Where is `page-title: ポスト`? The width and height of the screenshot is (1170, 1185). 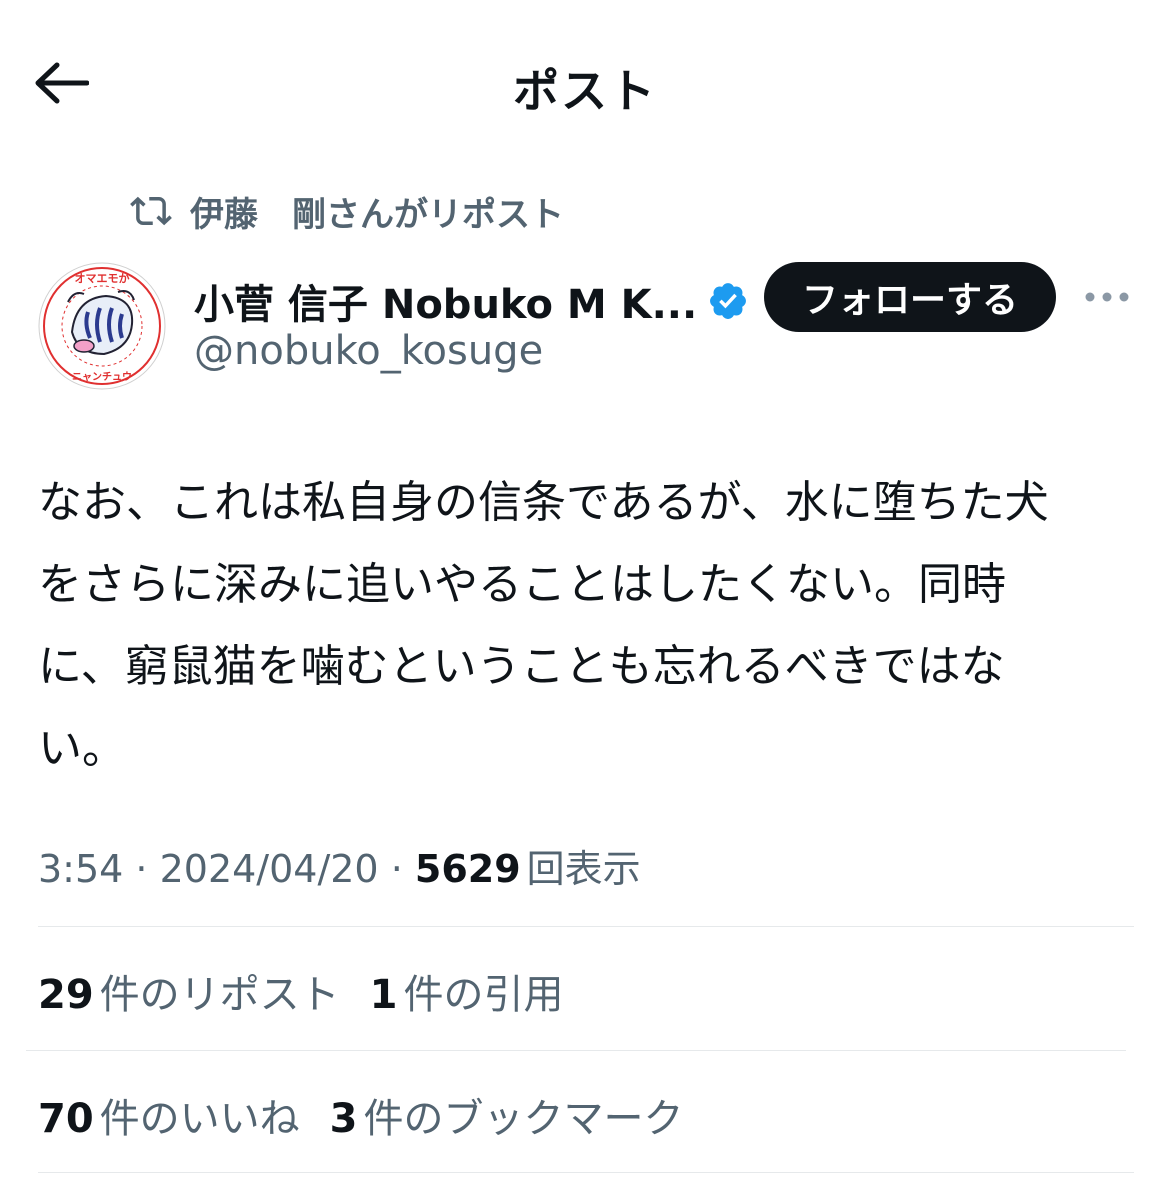
page-title: ポスト is located at coordinates (585, 91).